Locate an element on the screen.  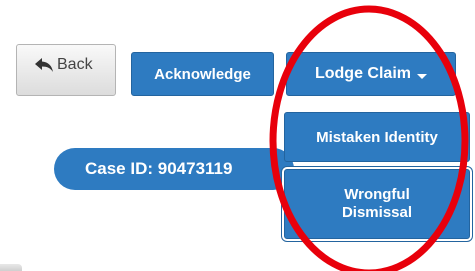
back-button: Back is located at coordinates (66, 70).